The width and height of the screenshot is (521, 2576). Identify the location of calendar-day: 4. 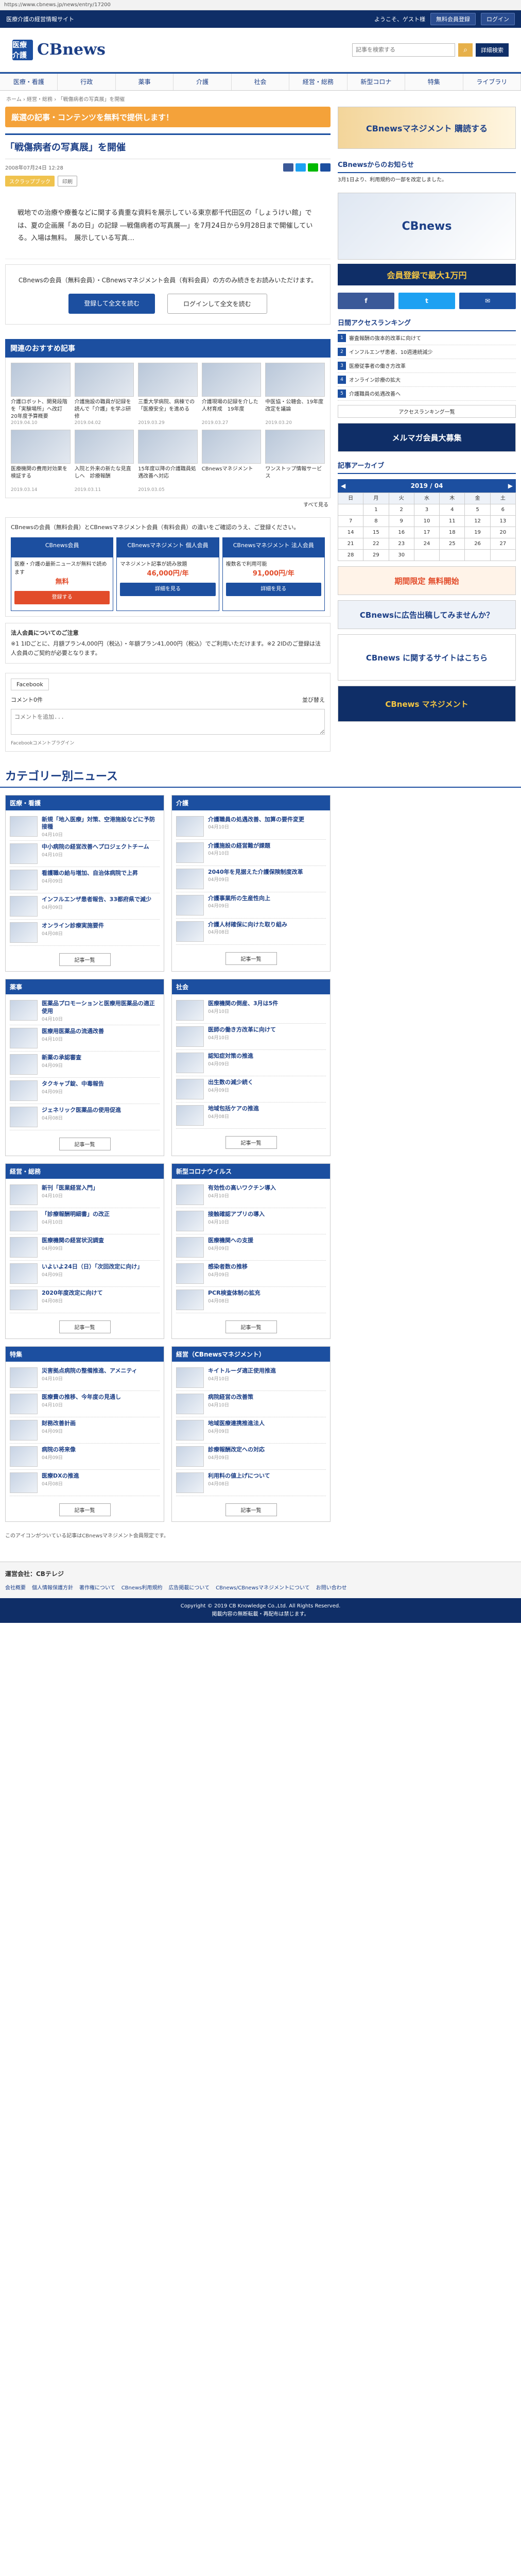
(452, 510).